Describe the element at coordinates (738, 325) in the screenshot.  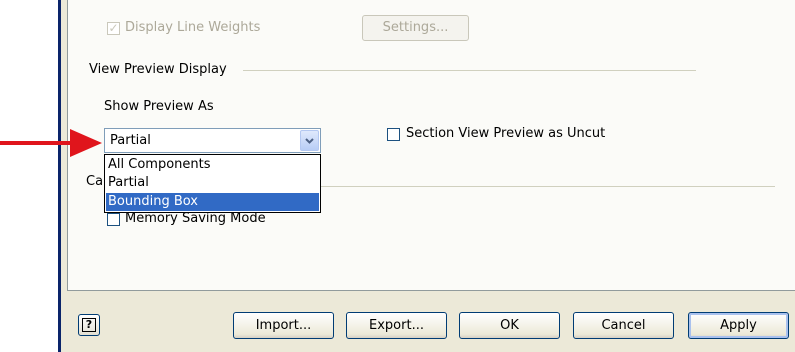
I see `apply-button: Apply` at that location.